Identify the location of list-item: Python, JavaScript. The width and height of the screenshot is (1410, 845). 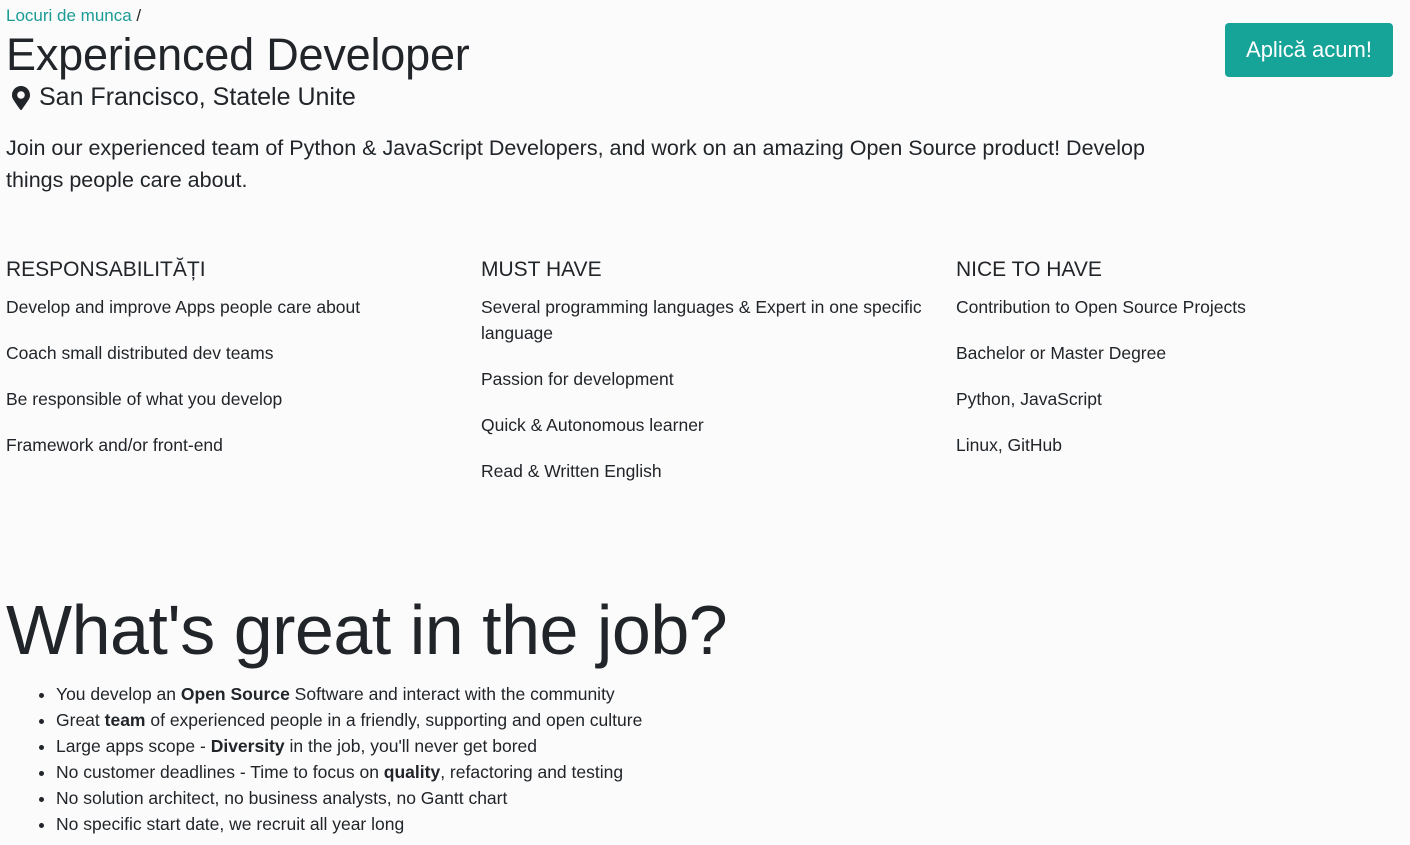
(1029, 399).